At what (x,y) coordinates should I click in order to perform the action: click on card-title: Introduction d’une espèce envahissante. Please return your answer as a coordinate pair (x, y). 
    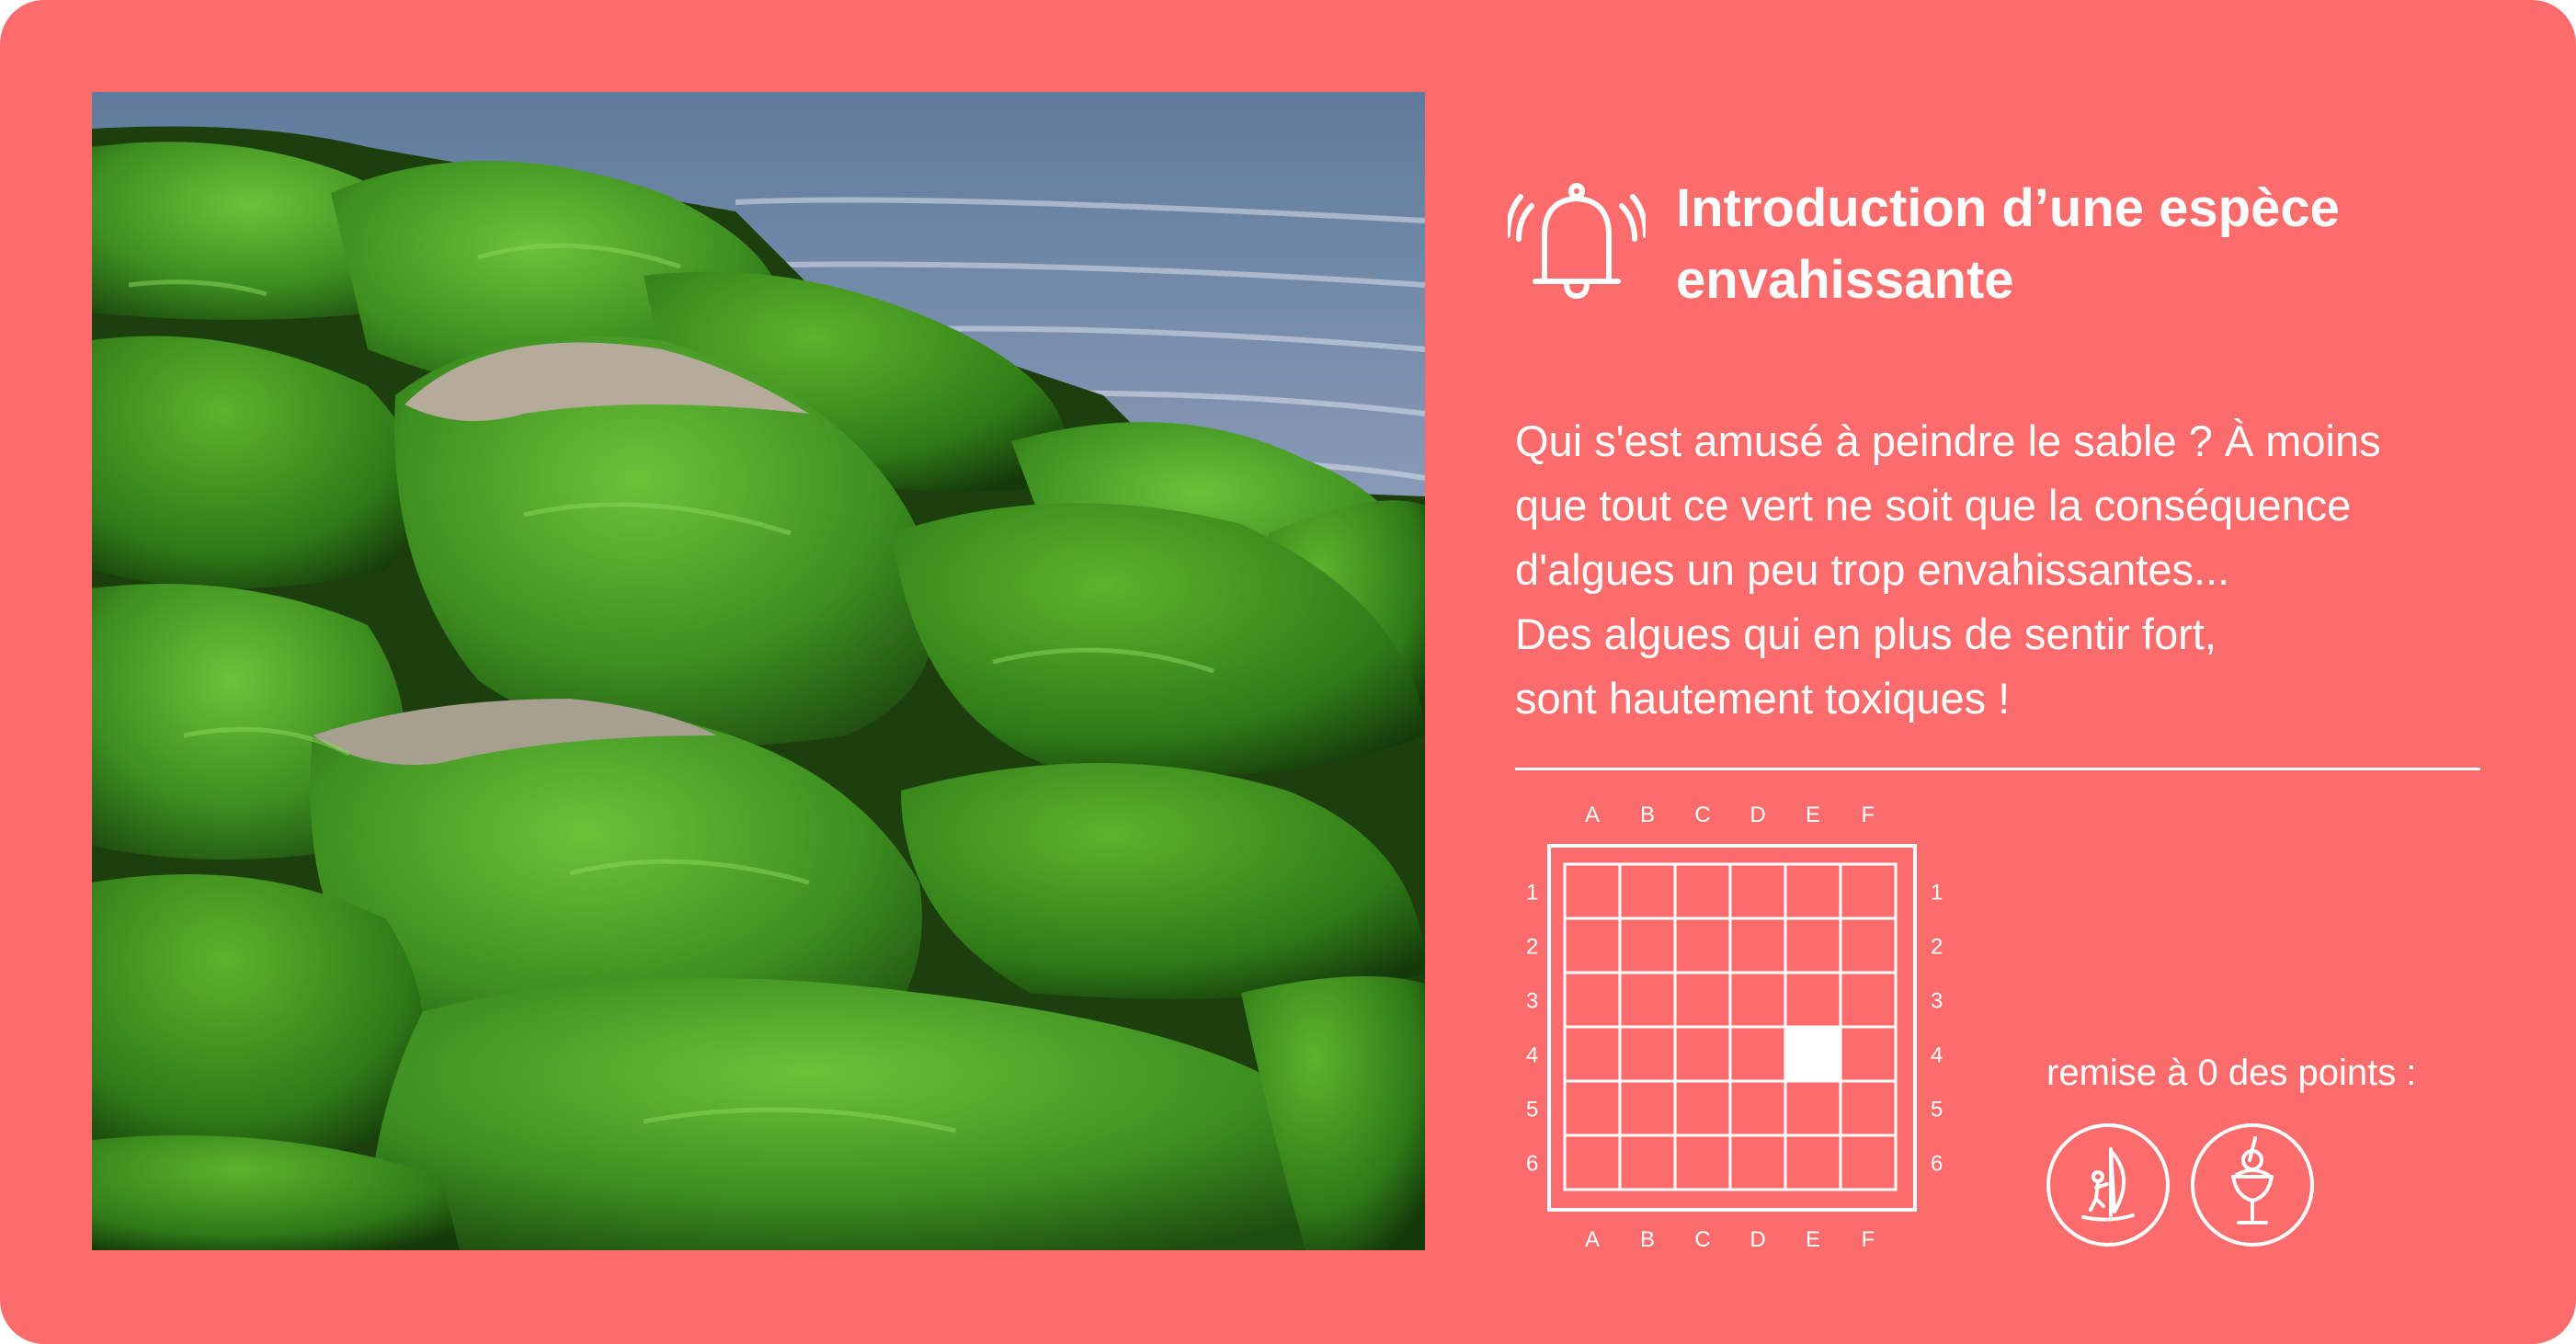
    Looking at the image, I should click on (2008, 244).